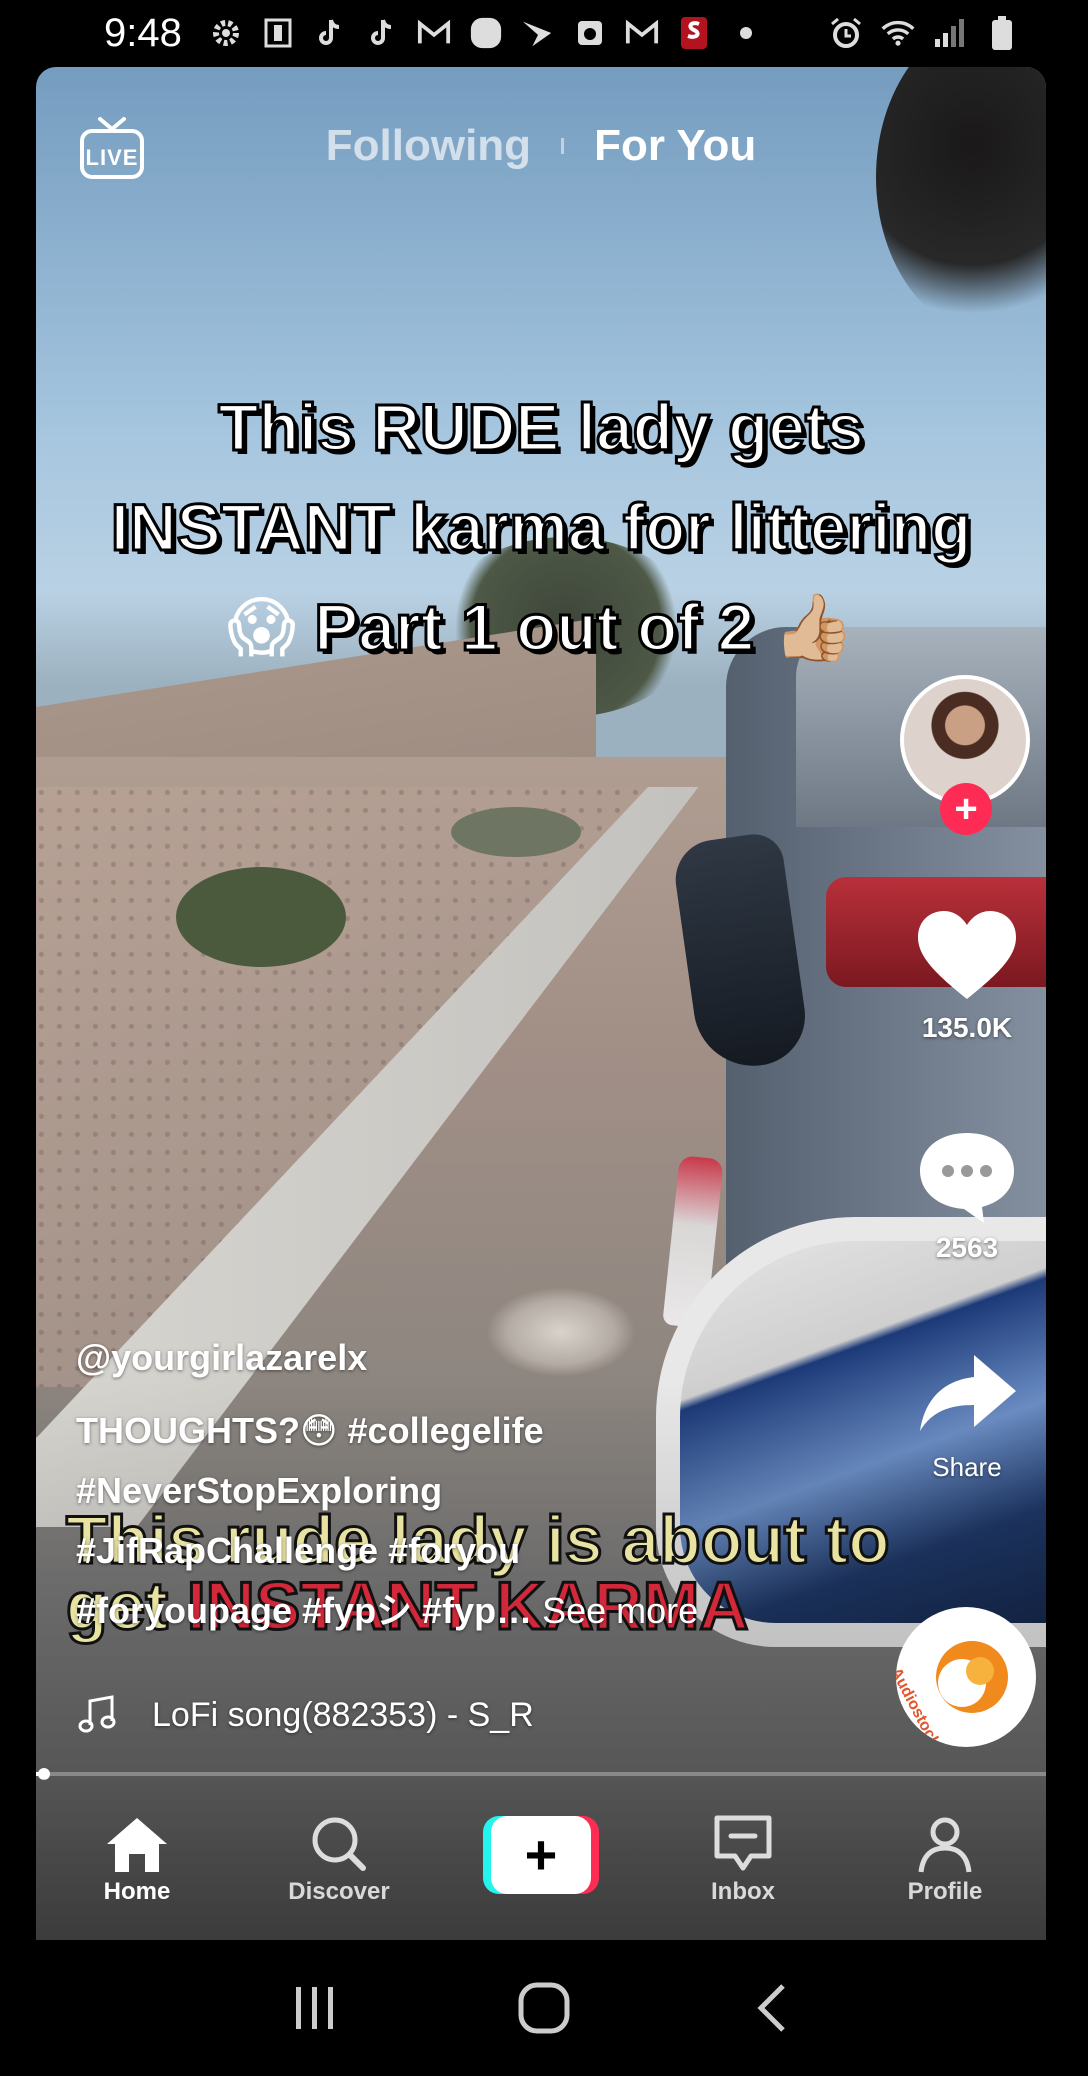  What do you see at coordinates (967, 1247) in the screenshot?
I see `comment-count: 2563` at bounding box center [967, 1247].